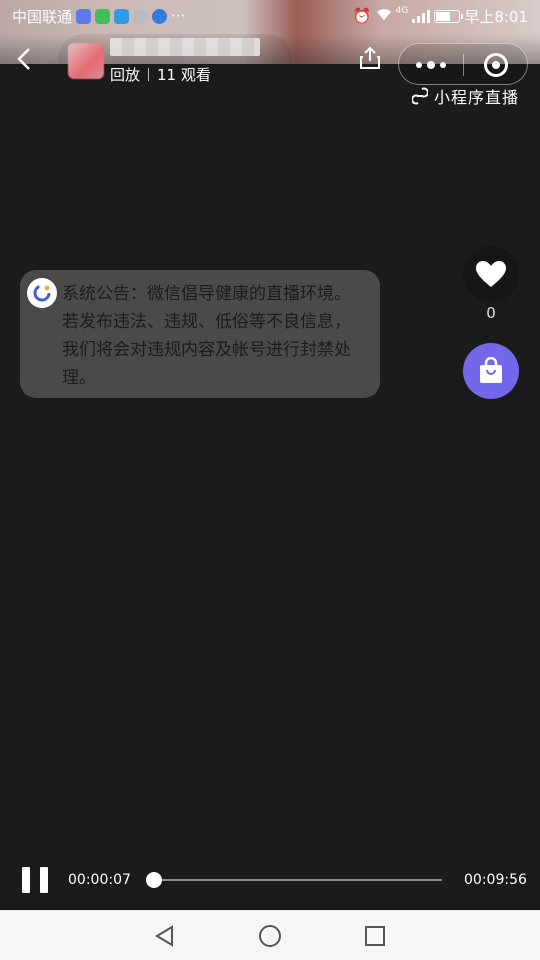 Image resolution: width=540 pixels, height=960 pixels. What do you see at coordinates (419, 65) in the screenshot?
I see `more-icon` at bounding box center [419, 65].